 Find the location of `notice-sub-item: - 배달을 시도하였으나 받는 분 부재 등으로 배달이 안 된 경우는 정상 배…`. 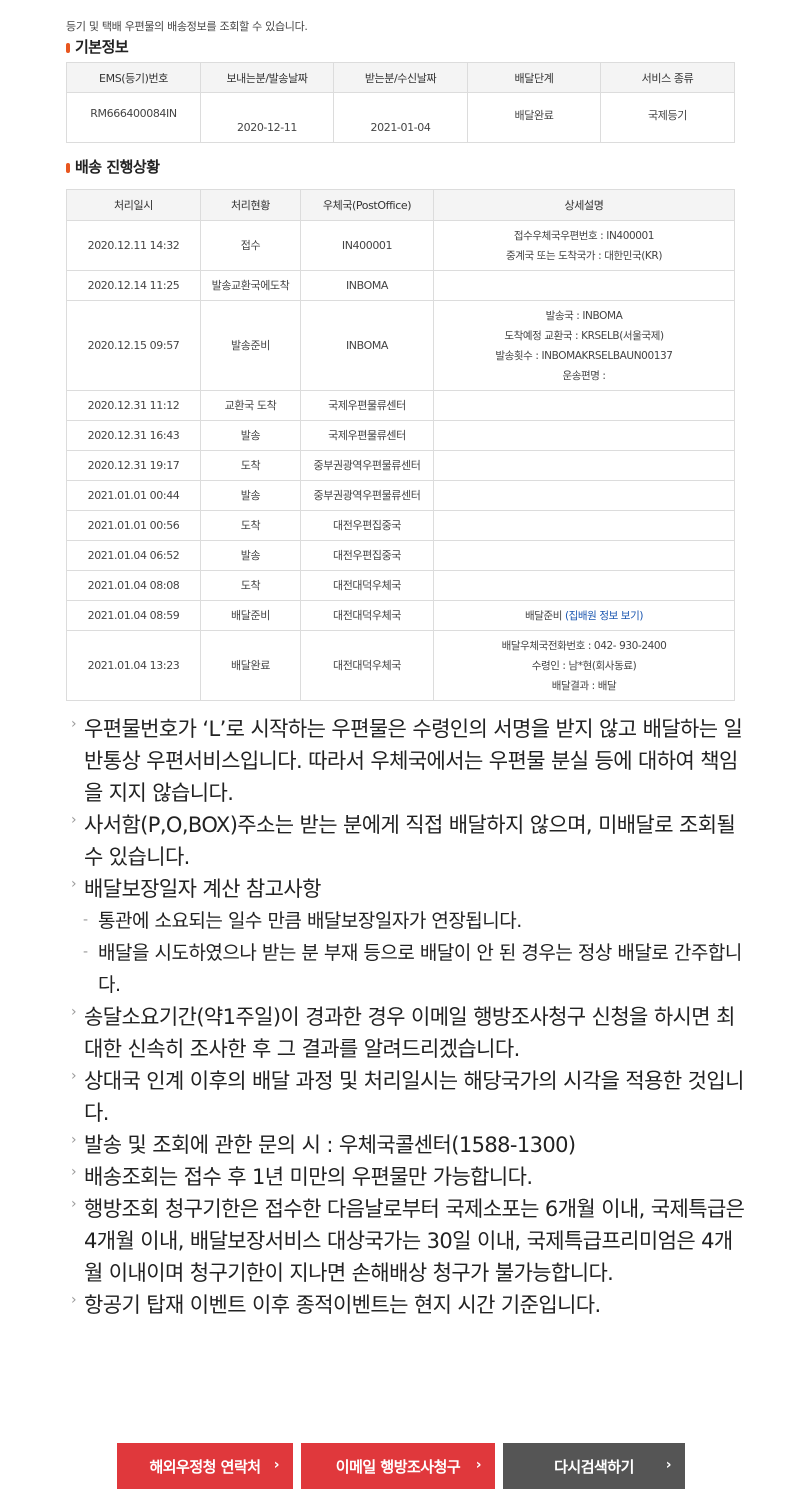

notice-sub-item: - 배달을 시도하였으나 받는 분 부재 등으로 배달이 안 된 경우는 정상 배… is located at coordinates (410, 969).